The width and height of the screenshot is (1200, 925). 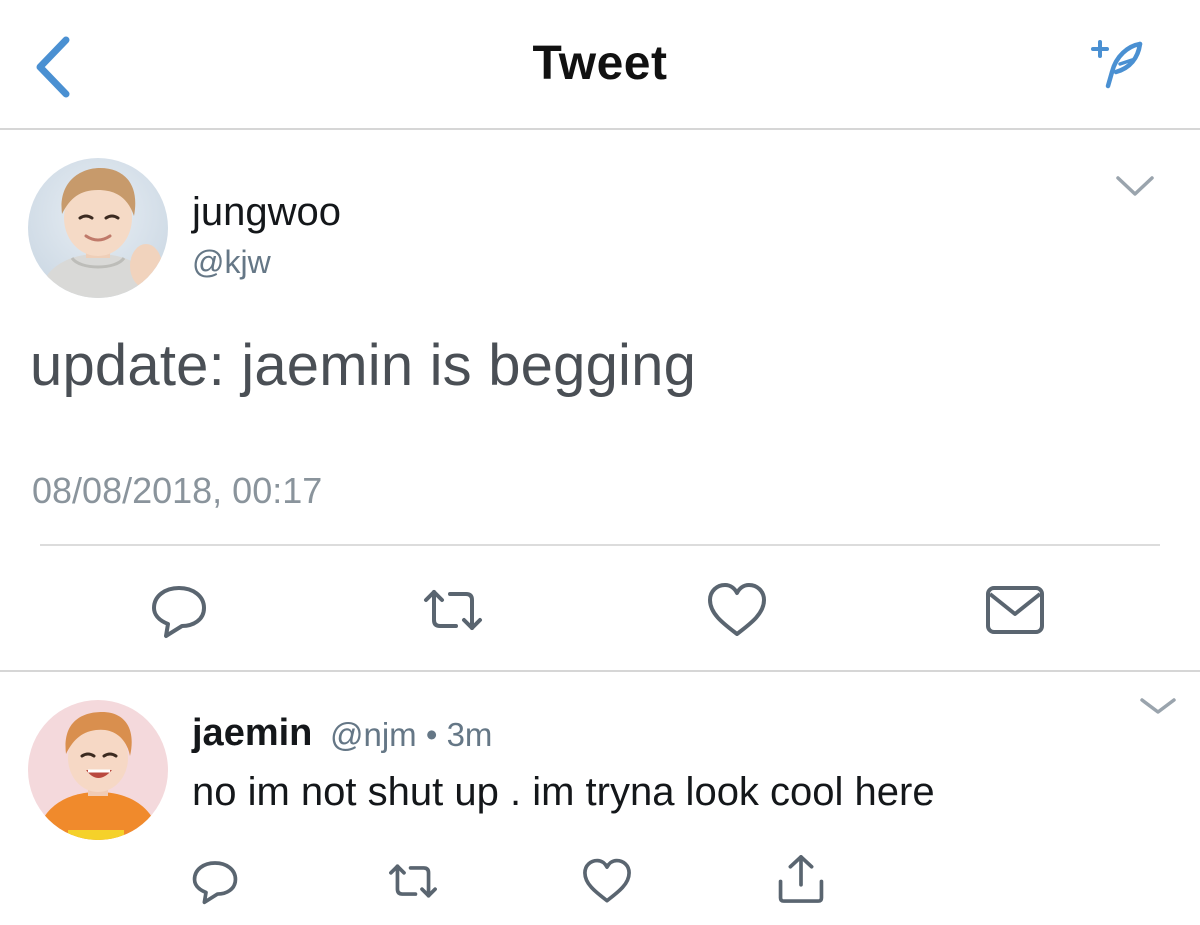 I want to click on tweet-timestamp: 08/08/2018, 00:17, so click(x=177, y=490).